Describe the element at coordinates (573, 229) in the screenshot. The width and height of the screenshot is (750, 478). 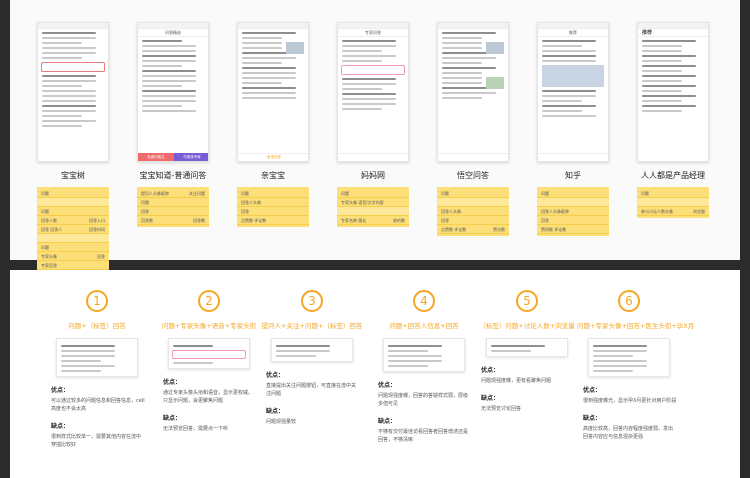
I see `structure-row: 赞同数 评论数` at that location.